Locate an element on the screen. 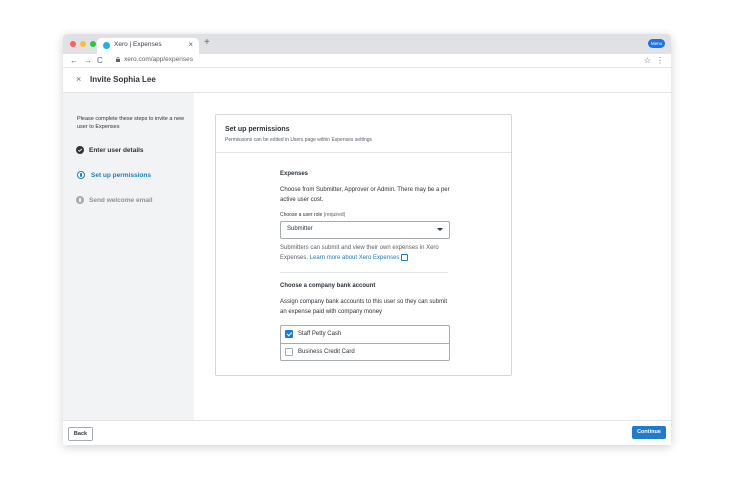  back-arrow-icon: ← is located at coordinates (74, 60).